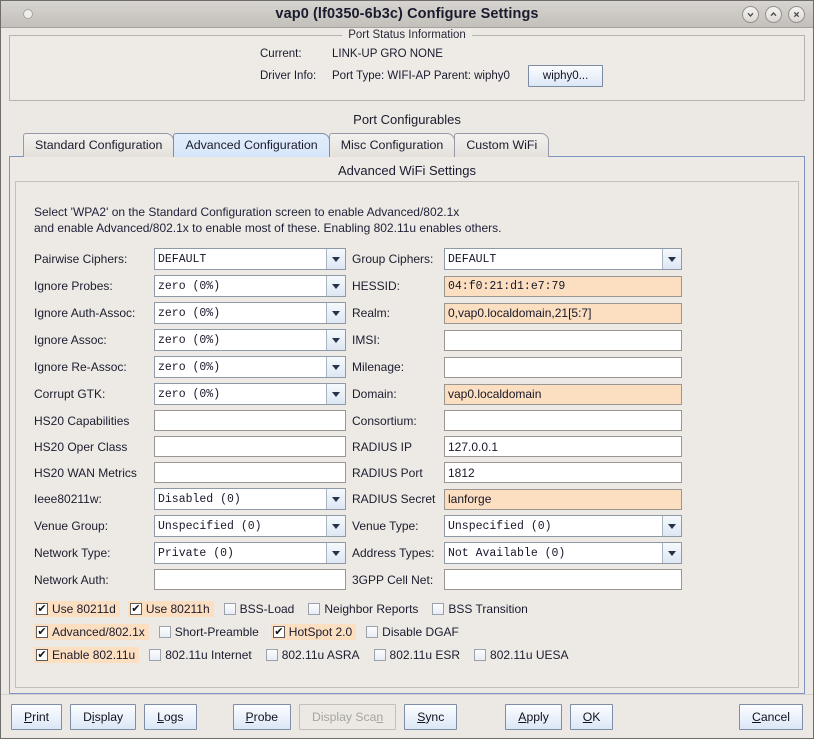 Image resolution: width=814 pixels, height=739 pixels. I want to click on address-types-combo: Not Available (0), so click(563, 553).